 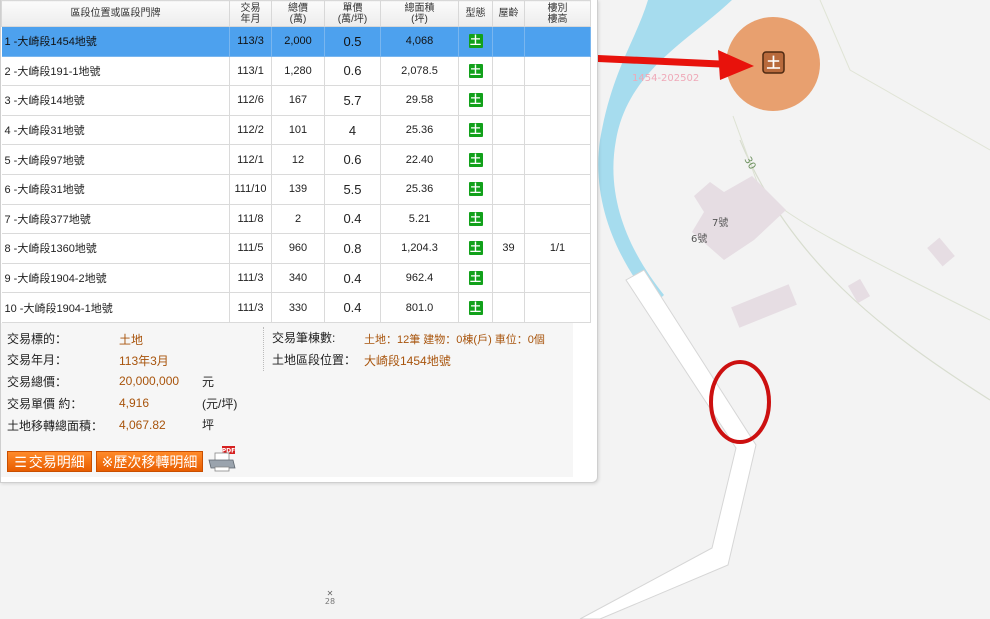 What do you see at coordinates (115, 307) in the screenshot?
I see `cell-location: 10 -大崎段1904-1地號` at bounding box center [115, 307].